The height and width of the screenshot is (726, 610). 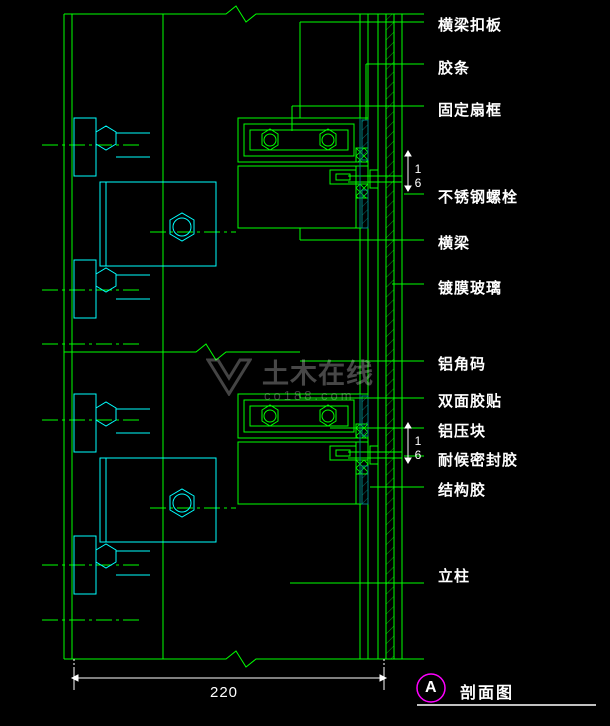 I want to click on annotation-label-jiaotiao: 胶条, so click(x=454, y=68).